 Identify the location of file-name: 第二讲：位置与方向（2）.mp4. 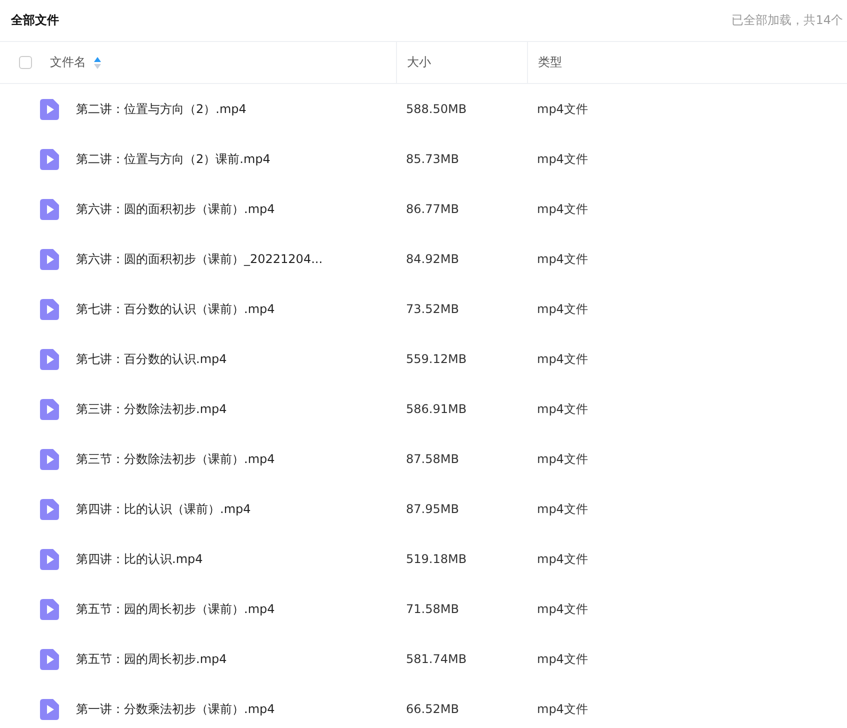
(161, 109).